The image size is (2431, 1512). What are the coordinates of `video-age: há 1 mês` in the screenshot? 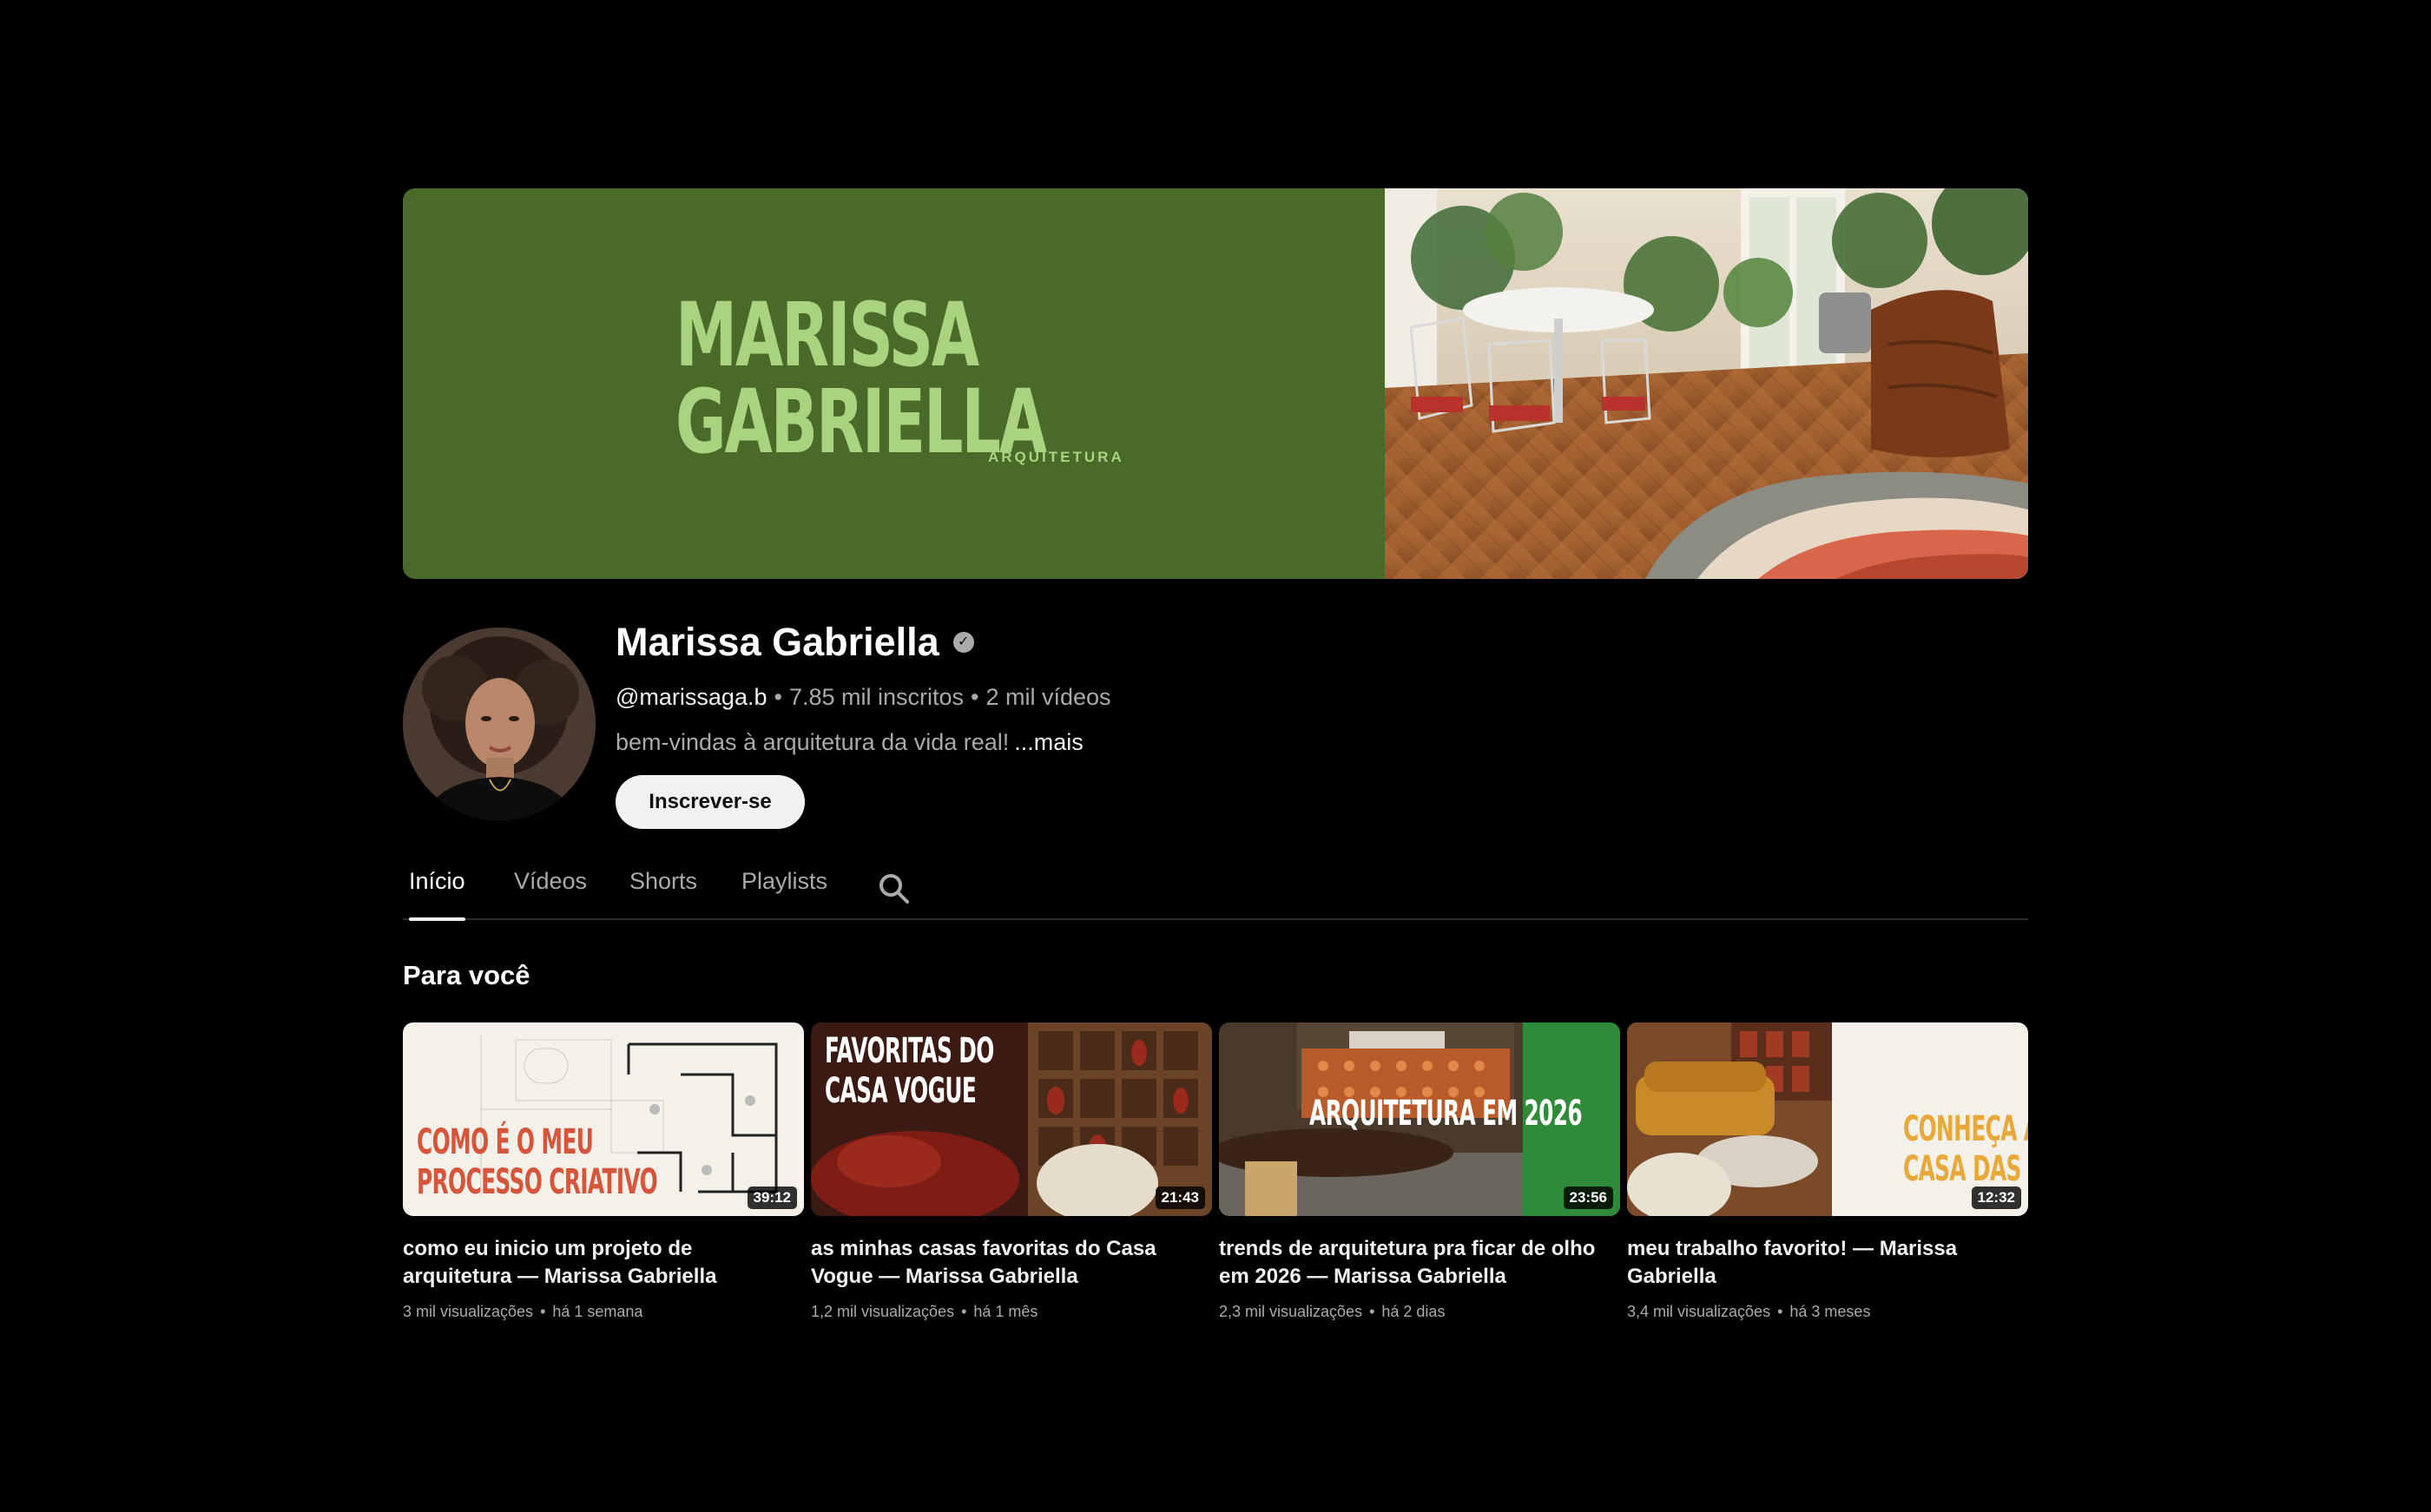 It's located at (1005, 1311).